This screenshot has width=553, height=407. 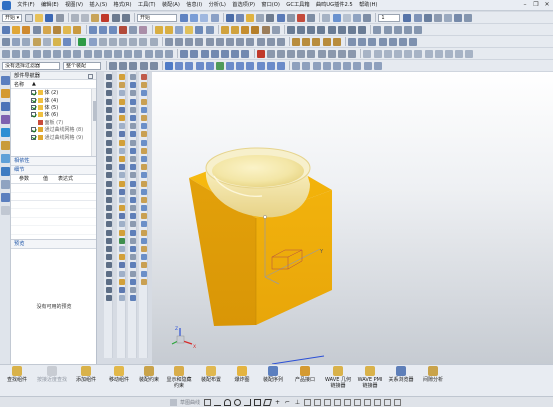 I want to click on ellipse-icon, so click(x=362, y=29).